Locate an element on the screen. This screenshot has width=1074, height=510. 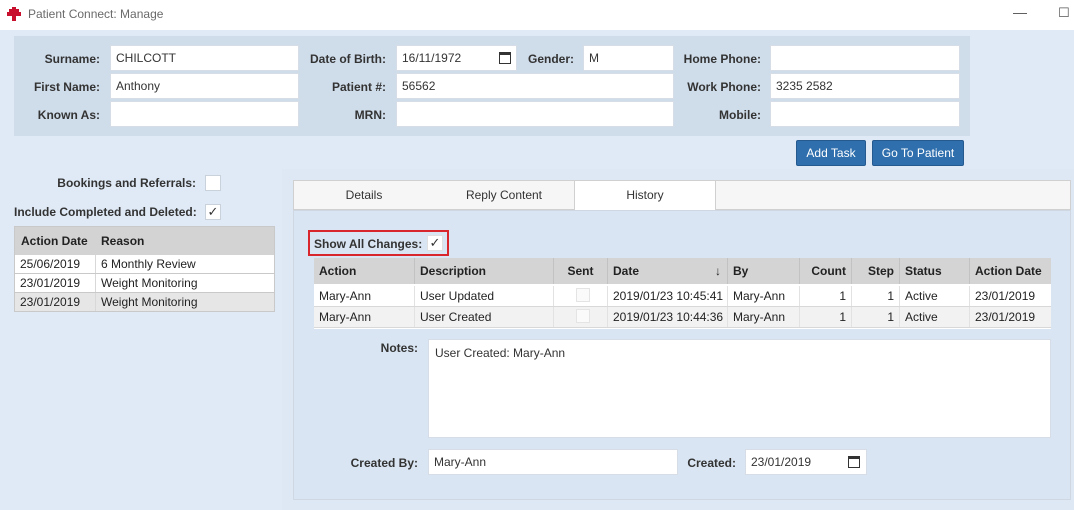
maximize-button: ☐ is located at coordinates (1066, 14).